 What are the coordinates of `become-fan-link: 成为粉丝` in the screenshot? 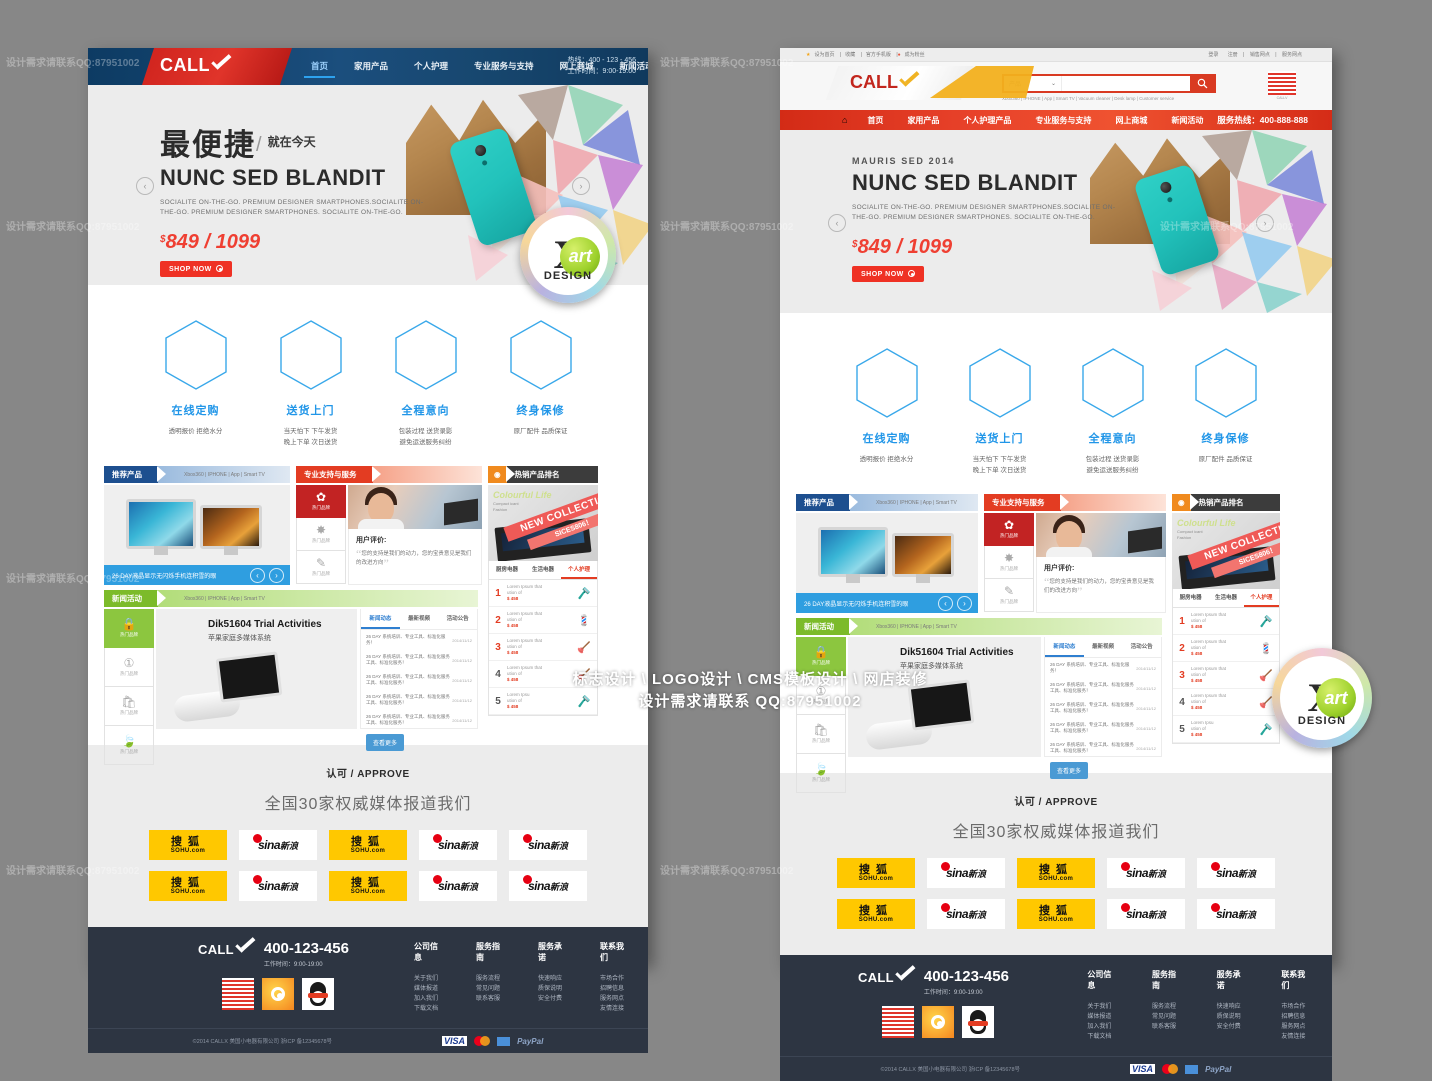 It's located at (915, 55).